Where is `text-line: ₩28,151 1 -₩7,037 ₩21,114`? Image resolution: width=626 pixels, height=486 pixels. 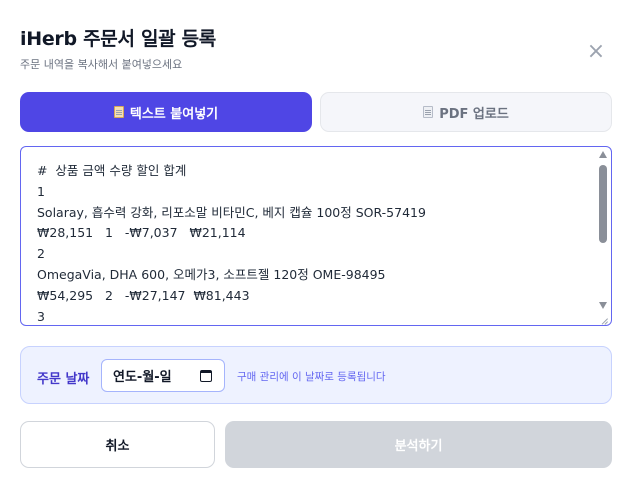 text-line: ₩28,151 1 -₩7,037 ₩21,114 is located at coordinates (141, 233).